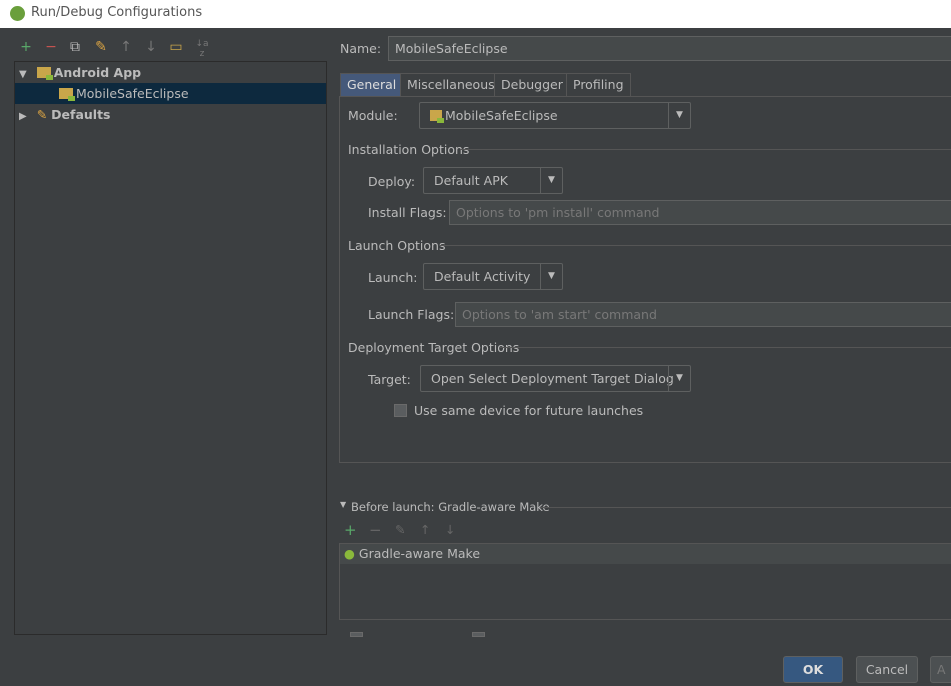 Image resolution: width=951 pixels, height=686 pixels. Describe the element at coordinates (552, 378) in the screenshot. I see `target-value: Open Select Deployment Target Dialog` at that location.